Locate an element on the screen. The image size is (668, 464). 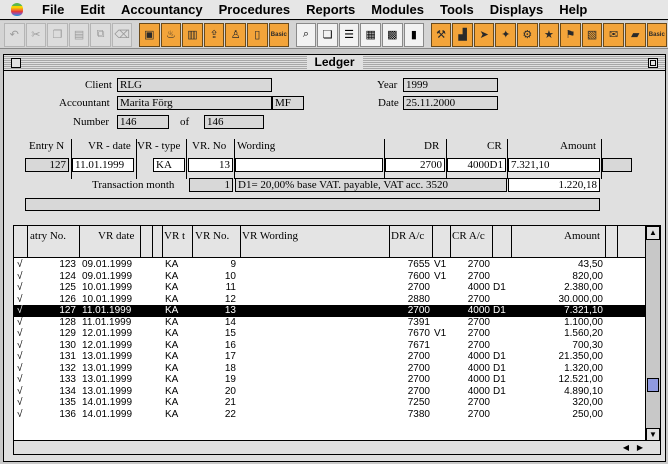
fire-icon: ♨ is located at coordinates (171, 34).